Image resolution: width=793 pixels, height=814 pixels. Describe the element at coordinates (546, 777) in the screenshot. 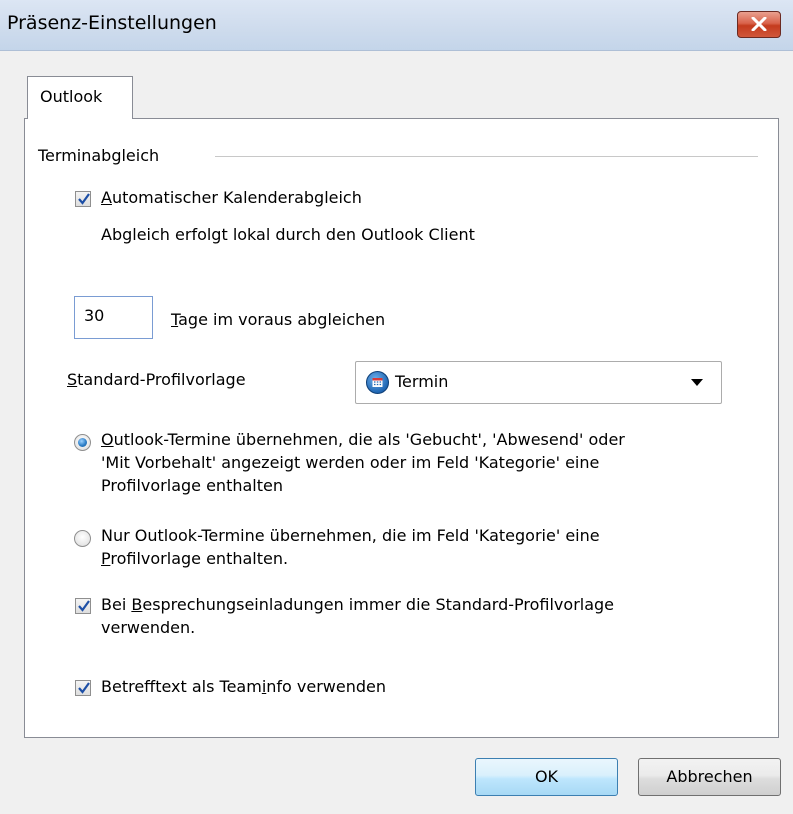

I see `ok-button: OK` at that location.